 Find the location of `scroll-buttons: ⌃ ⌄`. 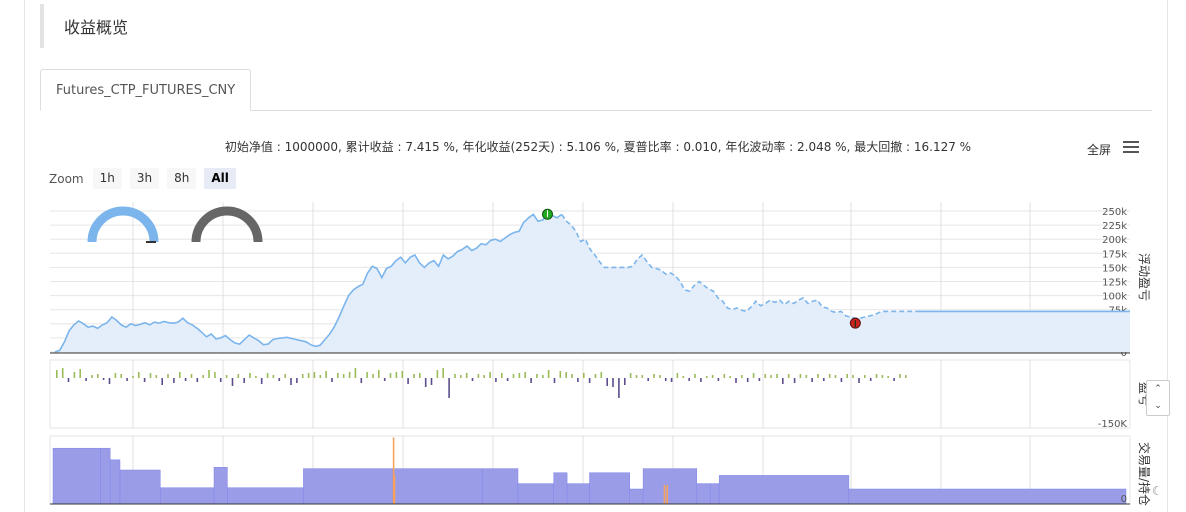

scroll-buttons: ⌃ ⌄ is located at coordinates (1158, 398).